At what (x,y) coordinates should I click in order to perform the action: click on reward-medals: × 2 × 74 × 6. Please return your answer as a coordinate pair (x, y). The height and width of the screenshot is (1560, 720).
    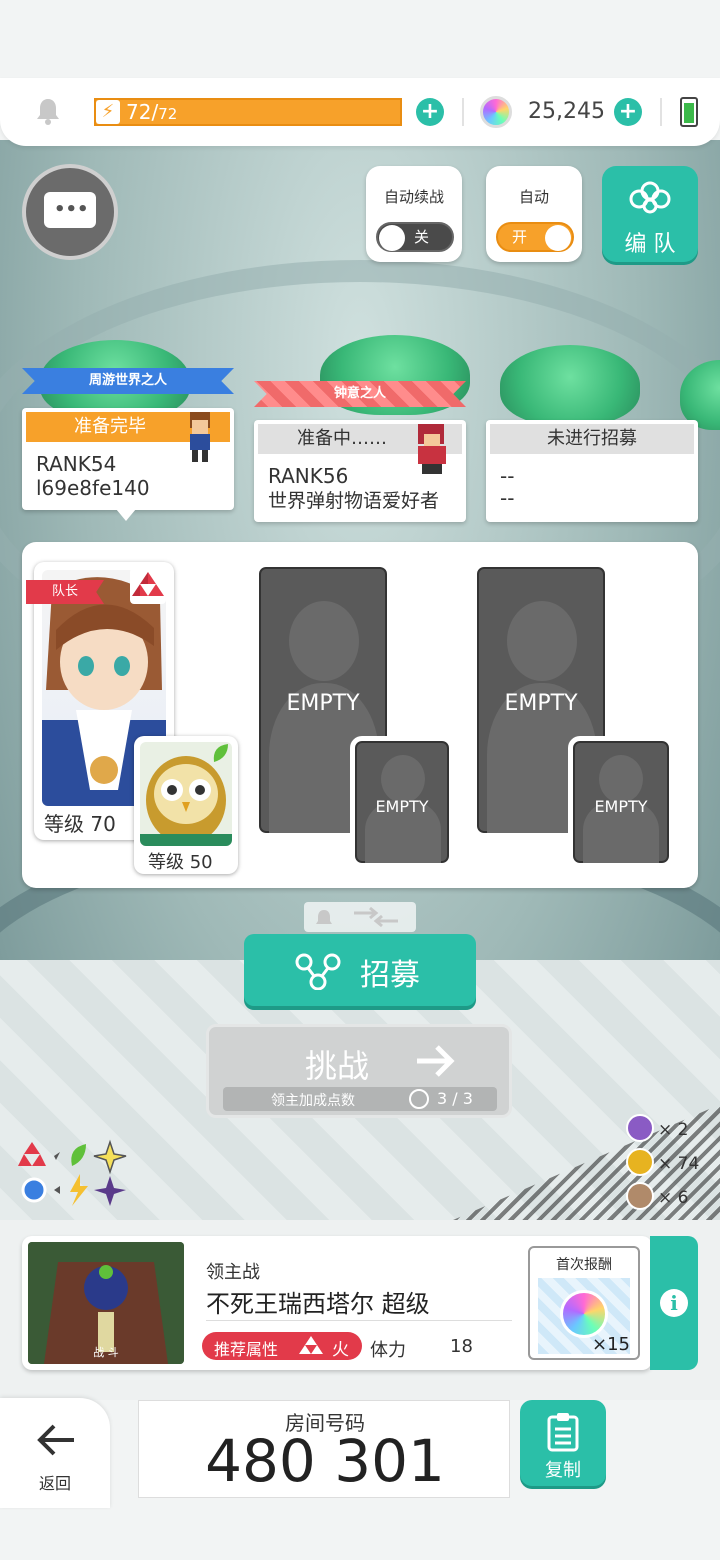
    Looking at the image, I should click on (671, 1164).